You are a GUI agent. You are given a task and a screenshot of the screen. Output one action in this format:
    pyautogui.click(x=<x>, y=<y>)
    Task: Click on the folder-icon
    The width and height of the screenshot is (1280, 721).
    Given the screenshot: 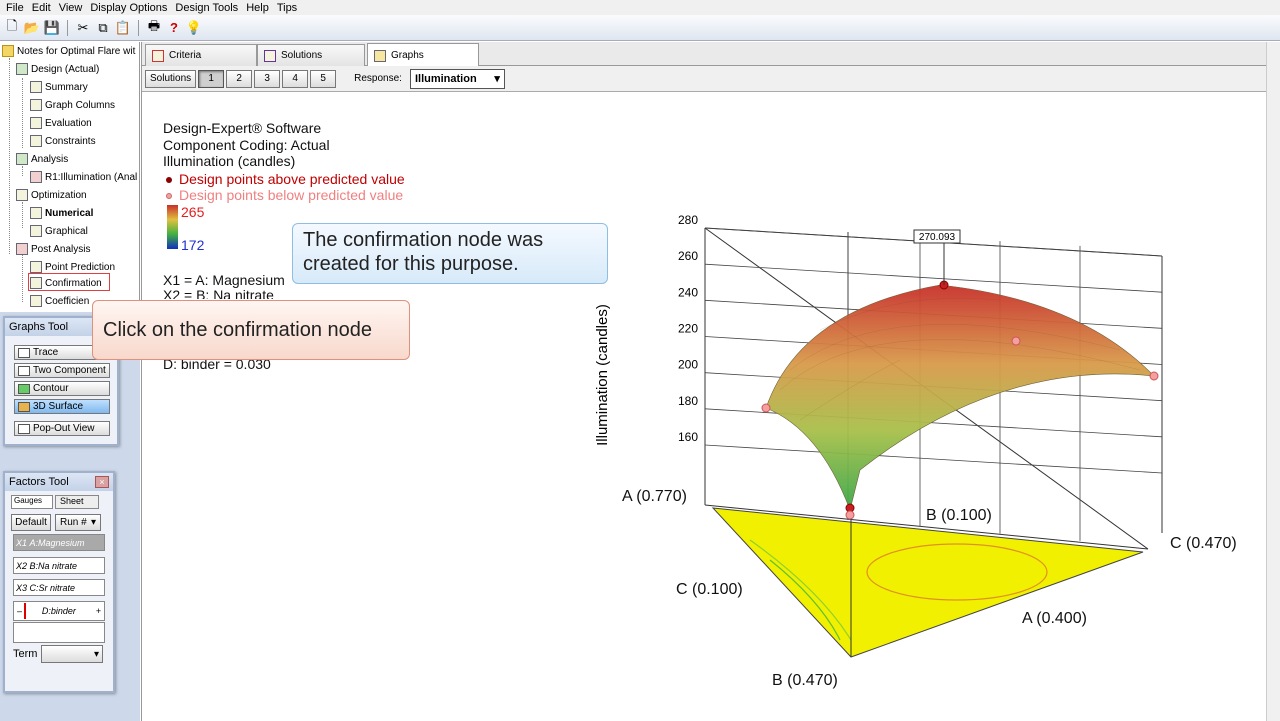 What is the action you would take?
    pyautogui.click(x=8, y=51)
    